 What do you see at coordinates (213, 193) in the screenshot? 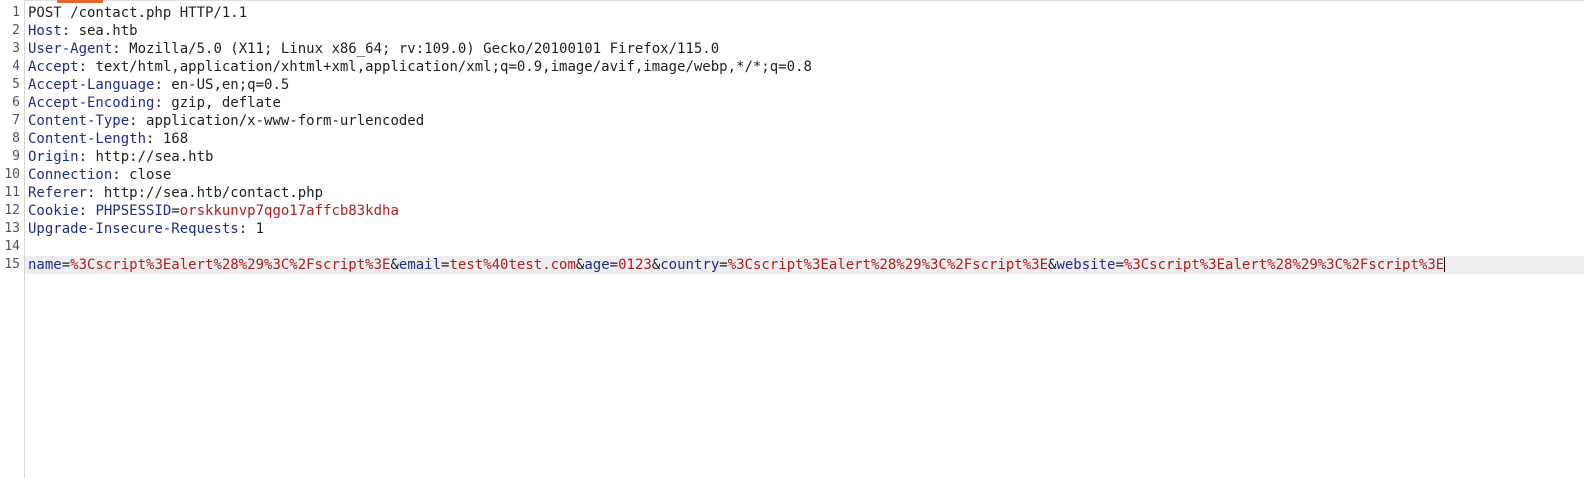
I see `header-value: http://sea.htb/contact.php` at bounding box center [213, 193].